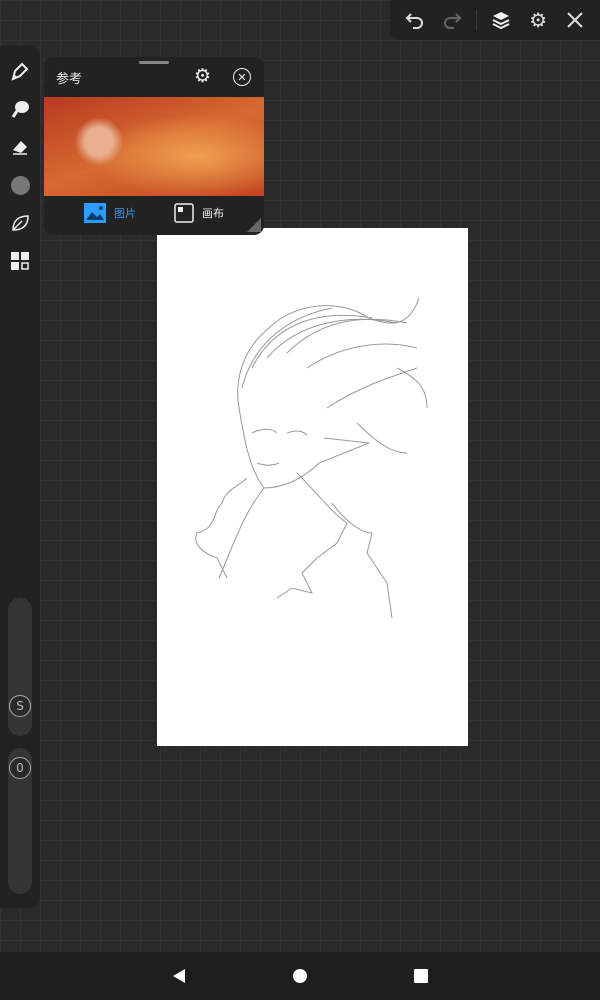  What do you see at coordinates (20, 109) in the screenshot?
I see `smudge-icon` at bounding box center [20, 109].